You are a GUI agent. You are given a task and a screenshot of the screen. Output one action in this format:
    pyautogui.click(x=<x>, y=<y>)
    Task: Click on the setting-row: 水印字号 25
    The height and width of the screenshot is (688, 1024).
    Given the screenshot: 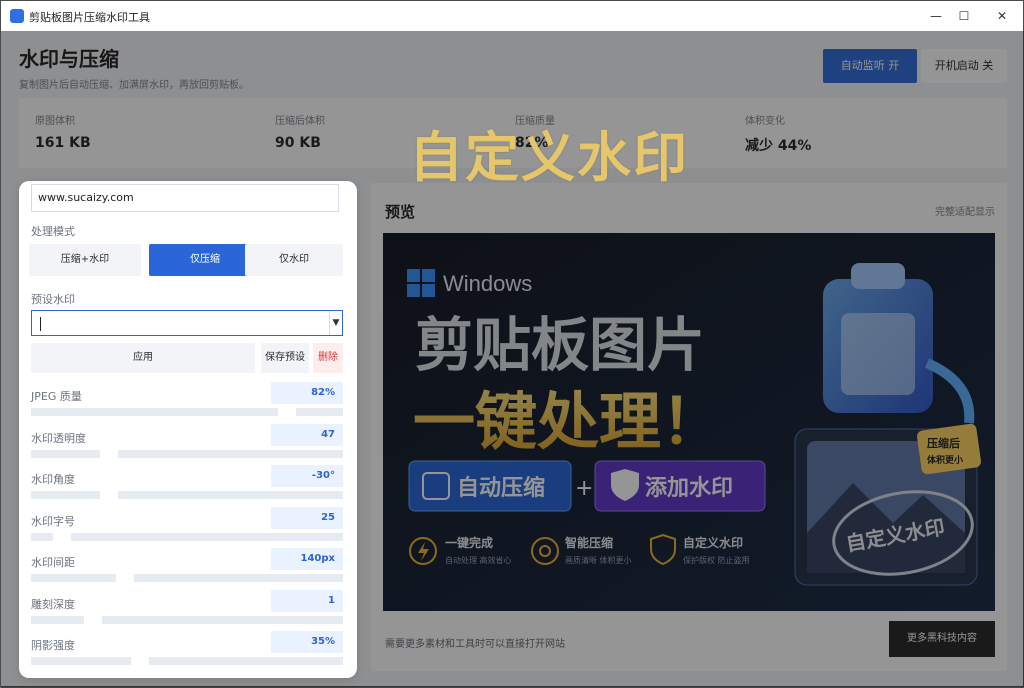 What is the action you would take?
    pyautogui.click(x=187, y=526)
    